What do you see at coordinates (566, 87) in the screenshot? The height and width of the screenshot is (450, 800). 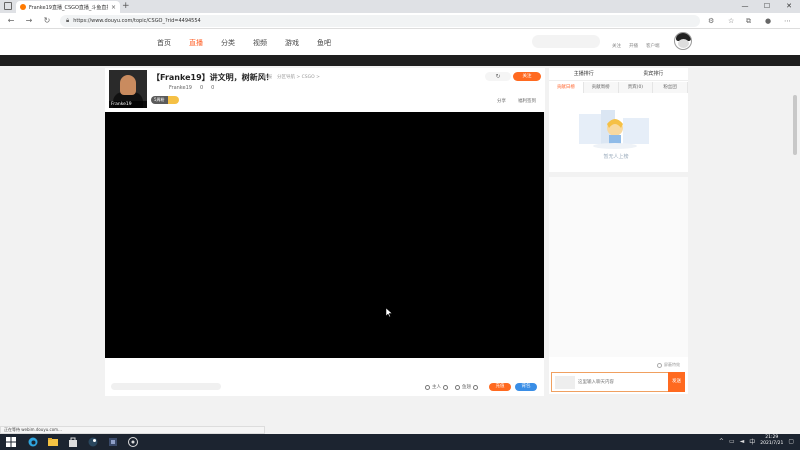 I see `tab-daily-contribution: 贡献日榜` at bounding box center [566, 87].